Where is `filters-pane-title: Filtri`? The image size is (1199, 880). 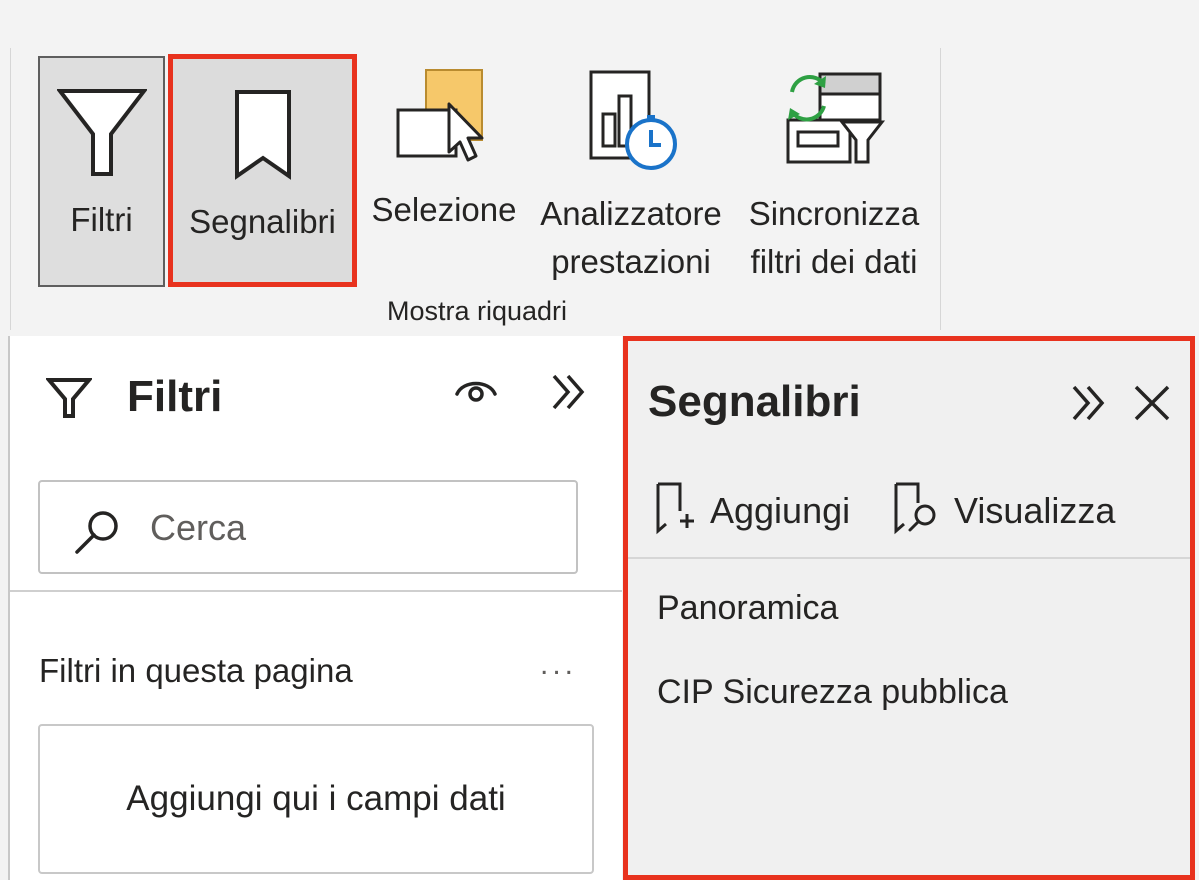
filters-pane-title: Filtri is located at coordinates (175, 396).